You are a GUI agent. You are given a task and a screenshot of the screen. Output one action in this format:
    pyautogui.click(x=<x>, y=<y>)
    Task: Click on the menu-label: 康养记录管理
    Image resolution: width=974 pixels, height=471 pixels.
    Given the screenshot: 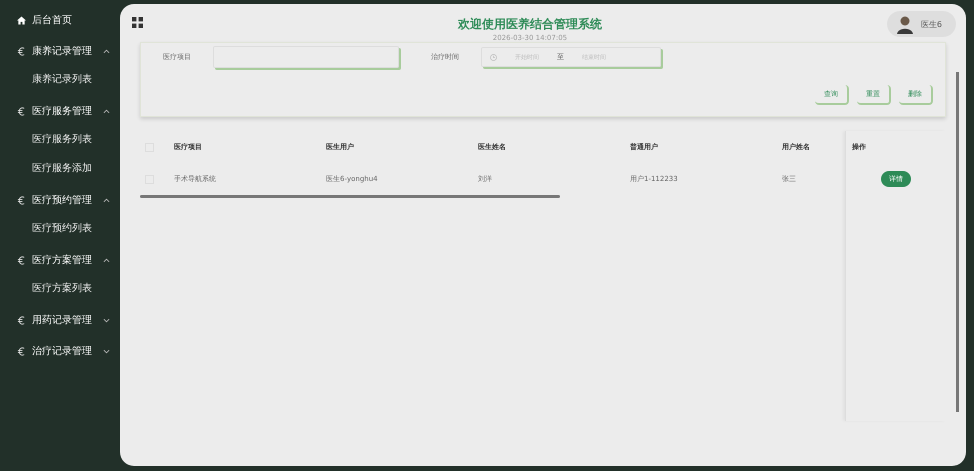 What is the action you would take?
    pyautogui.click(x=62, y=51)
    